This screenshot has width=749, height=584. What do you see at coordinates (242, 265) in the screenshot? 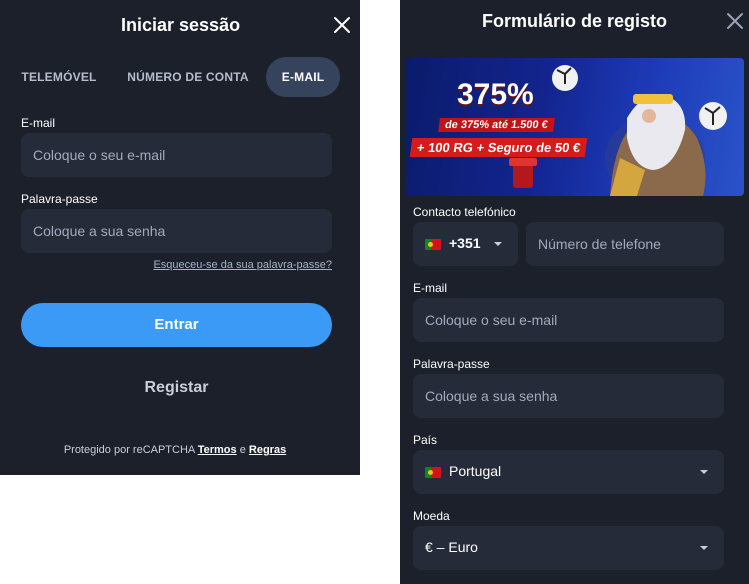
I see `forgot-password-link: Esqueceu-se da sua palavra-passe?` at bounding box center [242, 265].